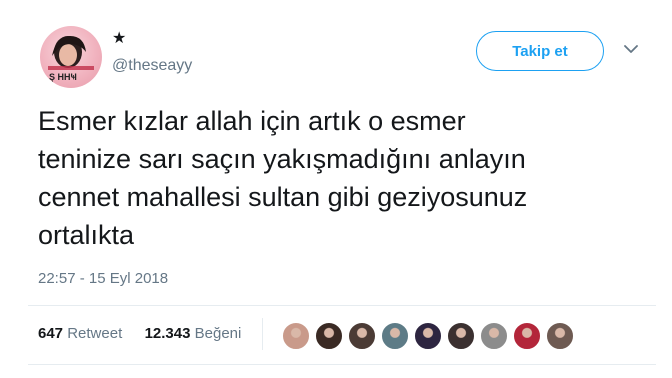  Describe the element at coordinates (167, 333) in the screenshot. I see `like-count: 12.343` at that location.